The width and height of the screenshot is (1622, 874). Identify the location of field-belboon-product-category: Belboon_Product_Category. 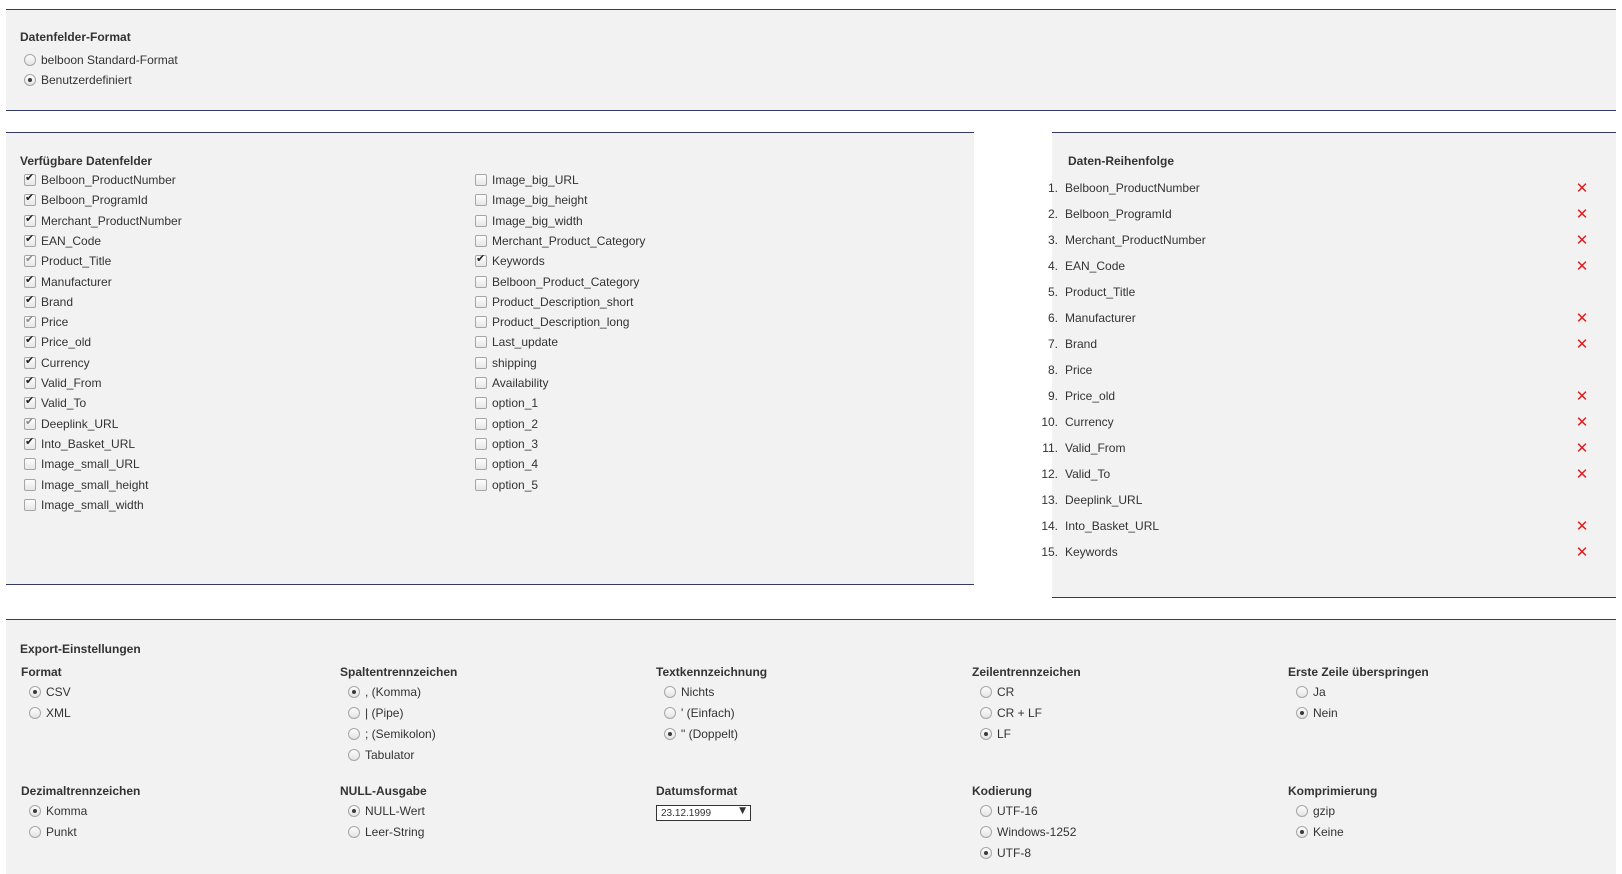
(557, 282).